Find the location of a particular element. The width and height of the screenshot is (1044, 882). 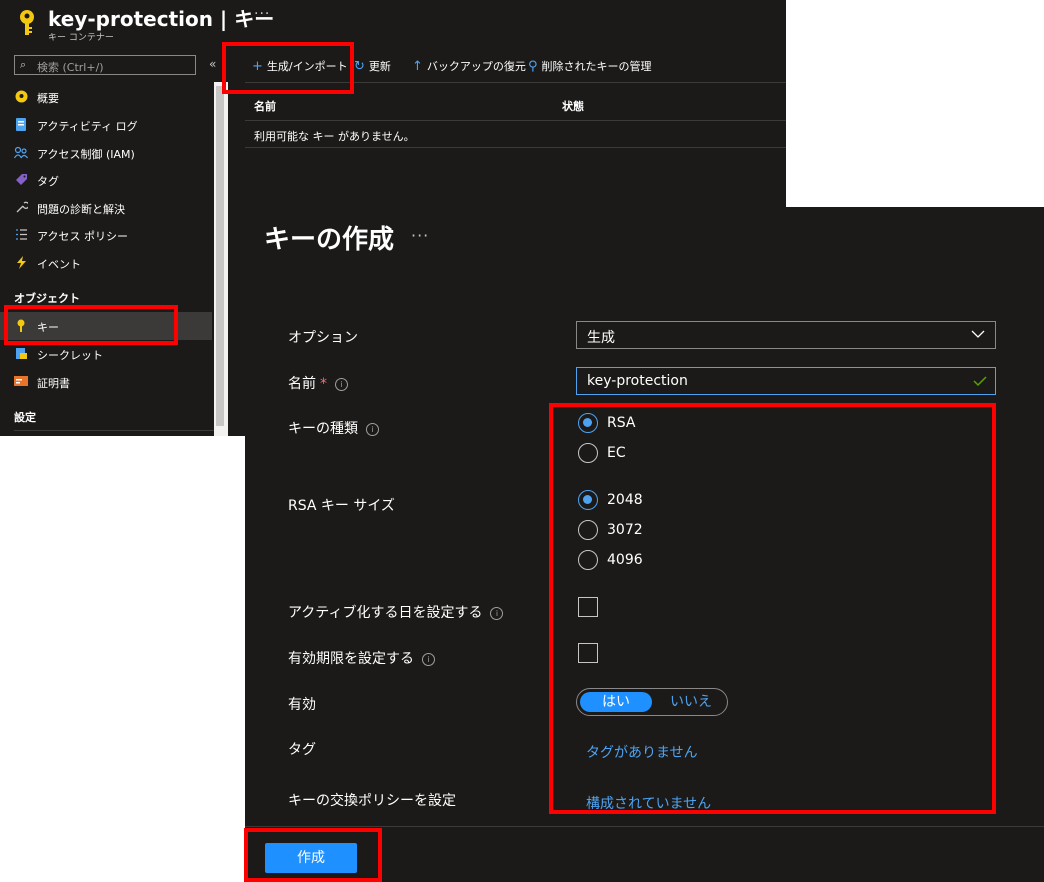

certificate-icon is located at coordinates (21, 382).